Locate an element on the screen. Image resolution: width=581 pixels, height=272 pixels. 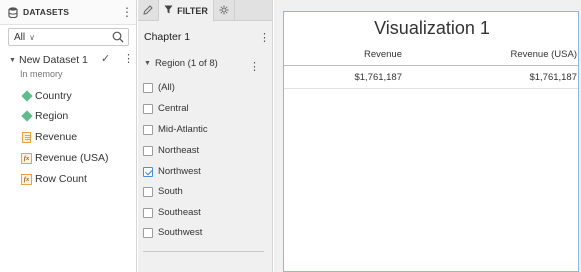
database-icon is located at coordinates (13, 12).